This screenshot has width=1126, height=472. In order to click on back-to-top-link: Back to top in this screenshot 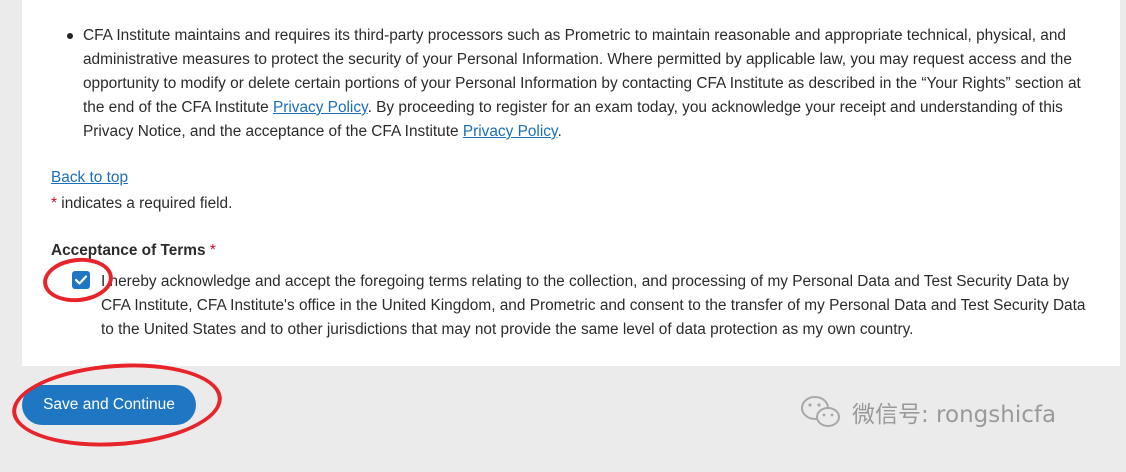, I will do `click(89, 178)`.